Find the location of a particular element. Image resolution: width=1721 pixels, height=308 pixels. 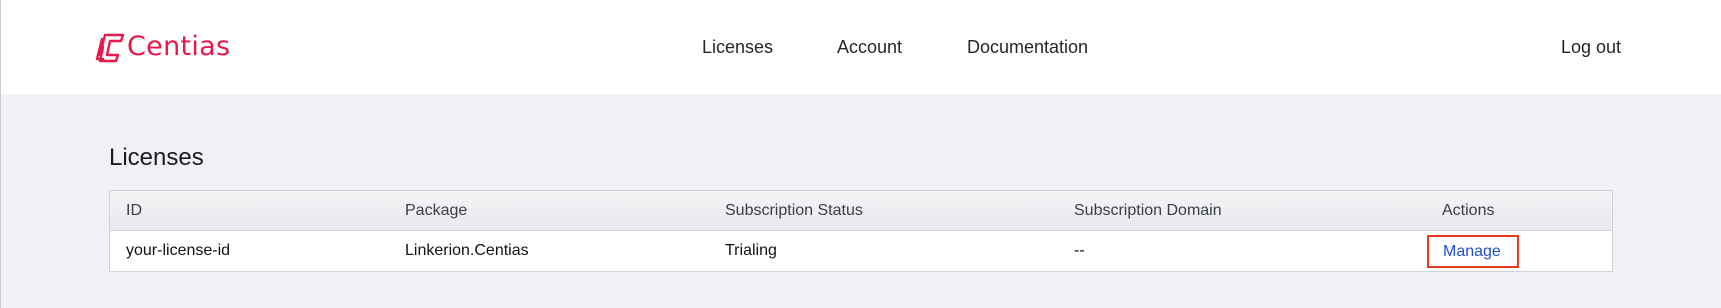

nav-link-licenses: Licenses is located at coordinates (737, 47).